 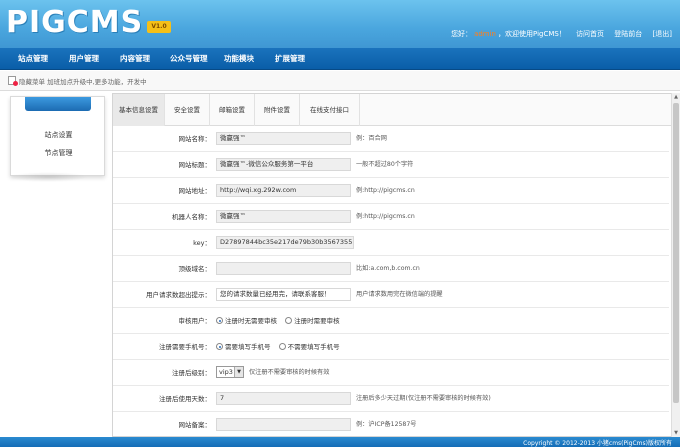 What do you see at coordinates (159, 27) in the screenshot?
I see `version-badge: V1.0` at bounding box center [159, 27].